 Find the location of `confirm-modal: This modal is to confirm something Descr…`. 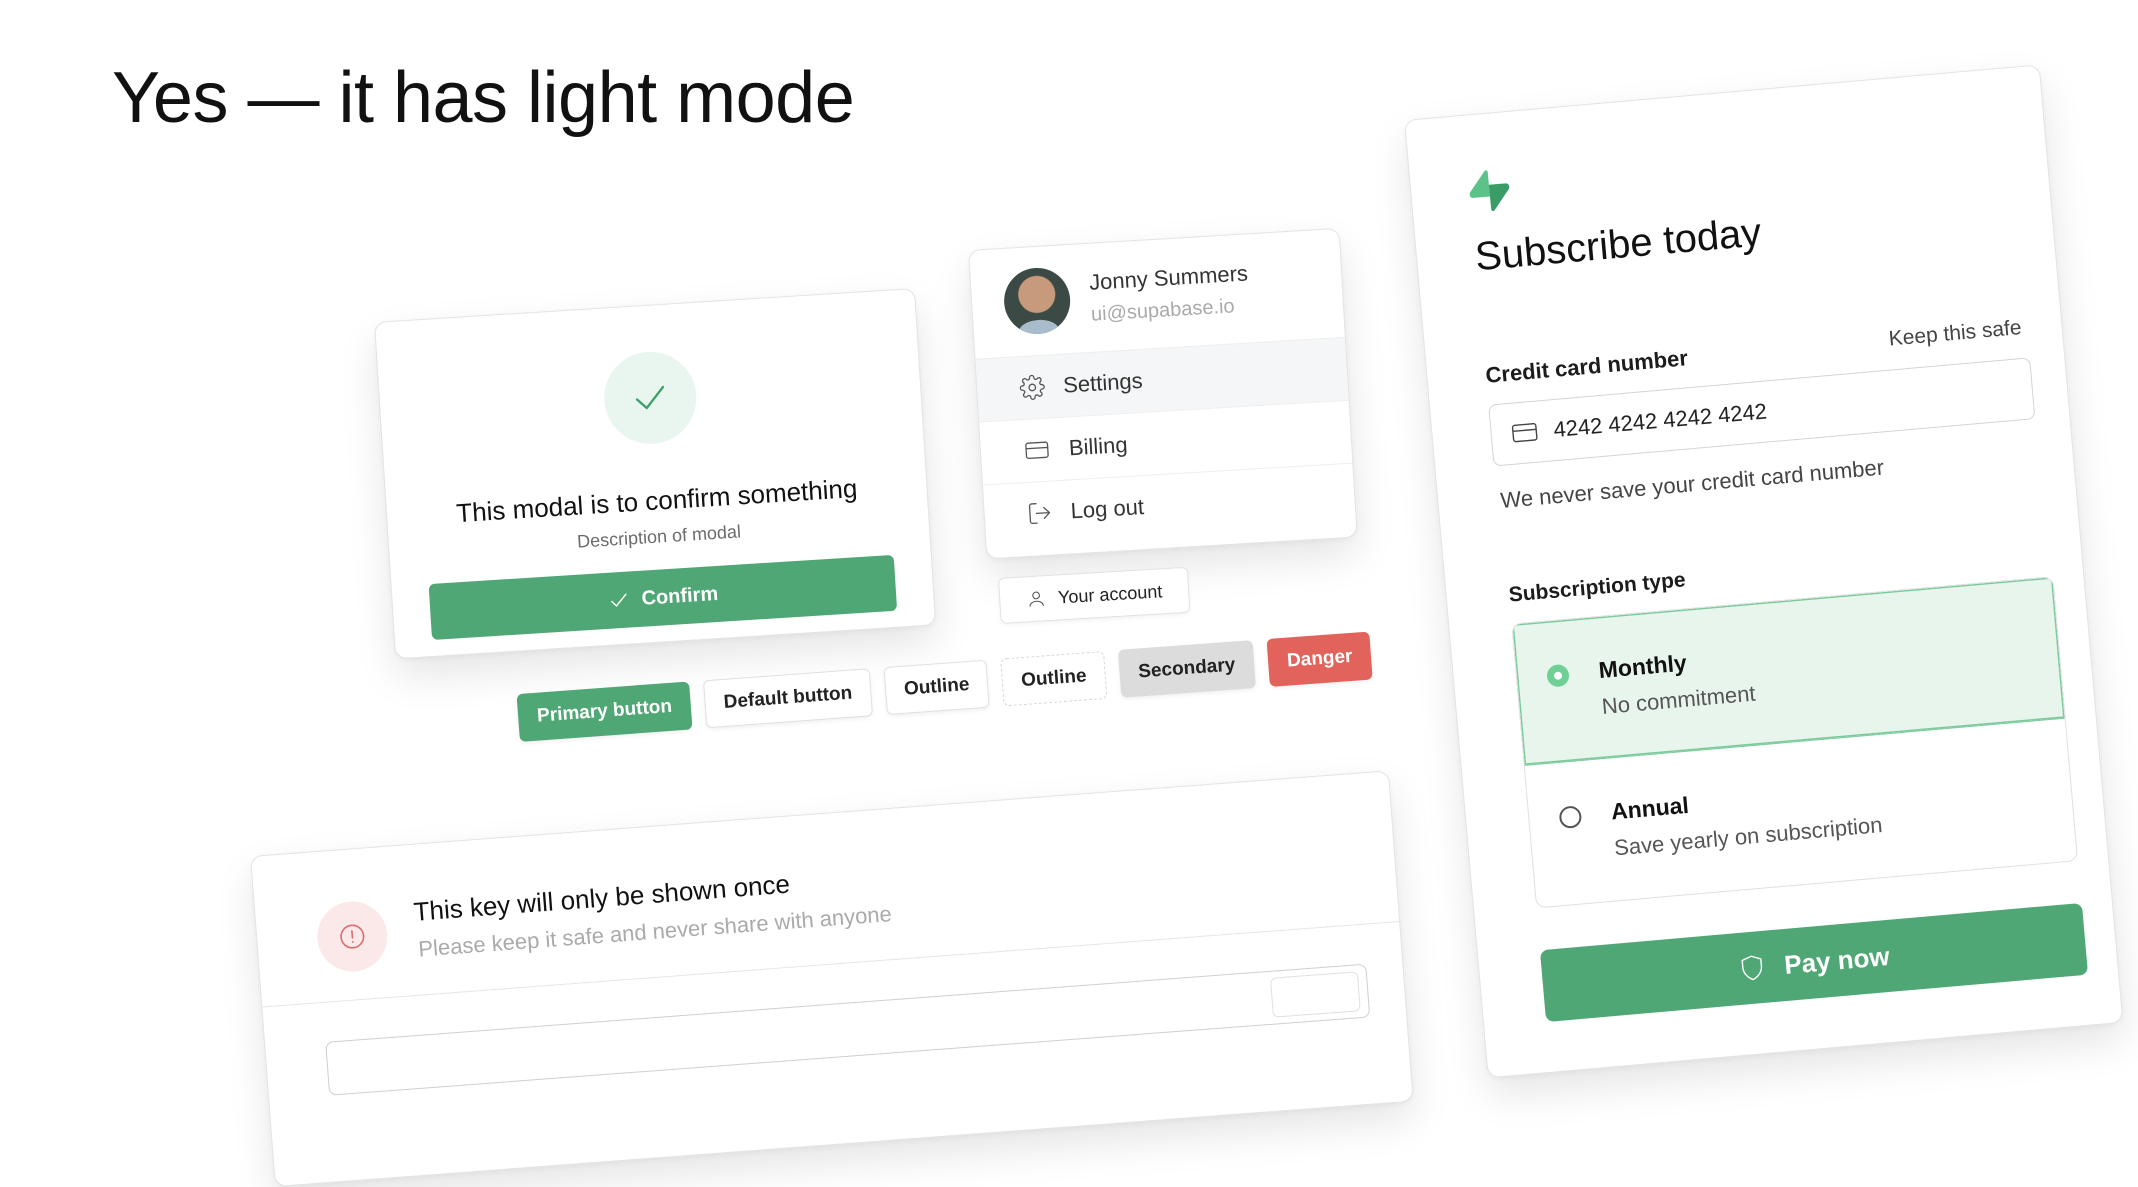

confirm-modal: This modal is to confirm something Descr… is located at coordinates (655, 473).